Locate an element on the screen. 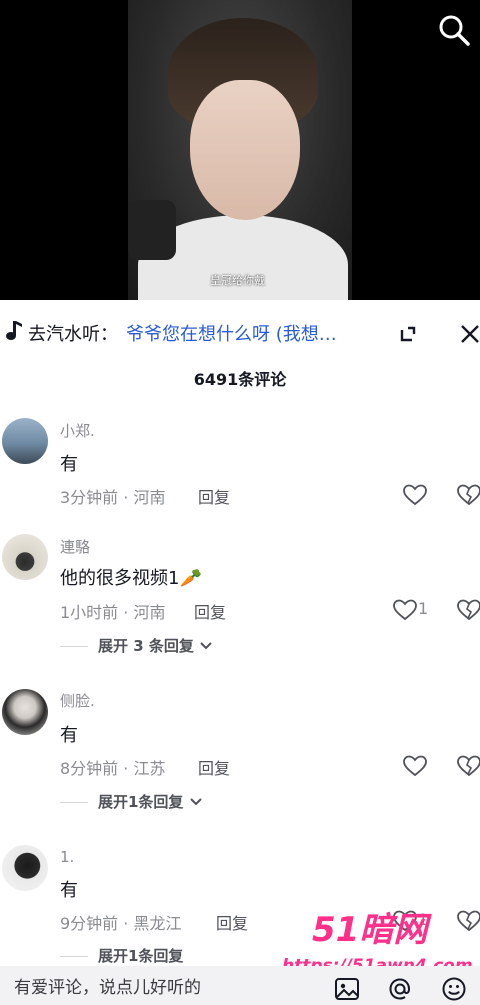  comment-time-location: 3分钟前 · 河南 is located at coordinates (113, 497).